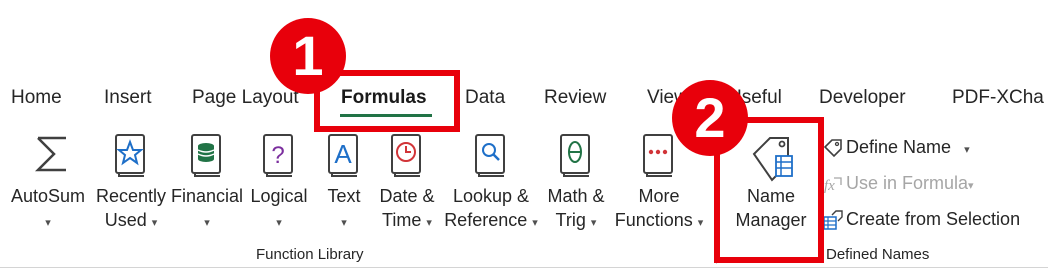  I want to click on tab-page-layout: Page Layout, so click(245, 98).